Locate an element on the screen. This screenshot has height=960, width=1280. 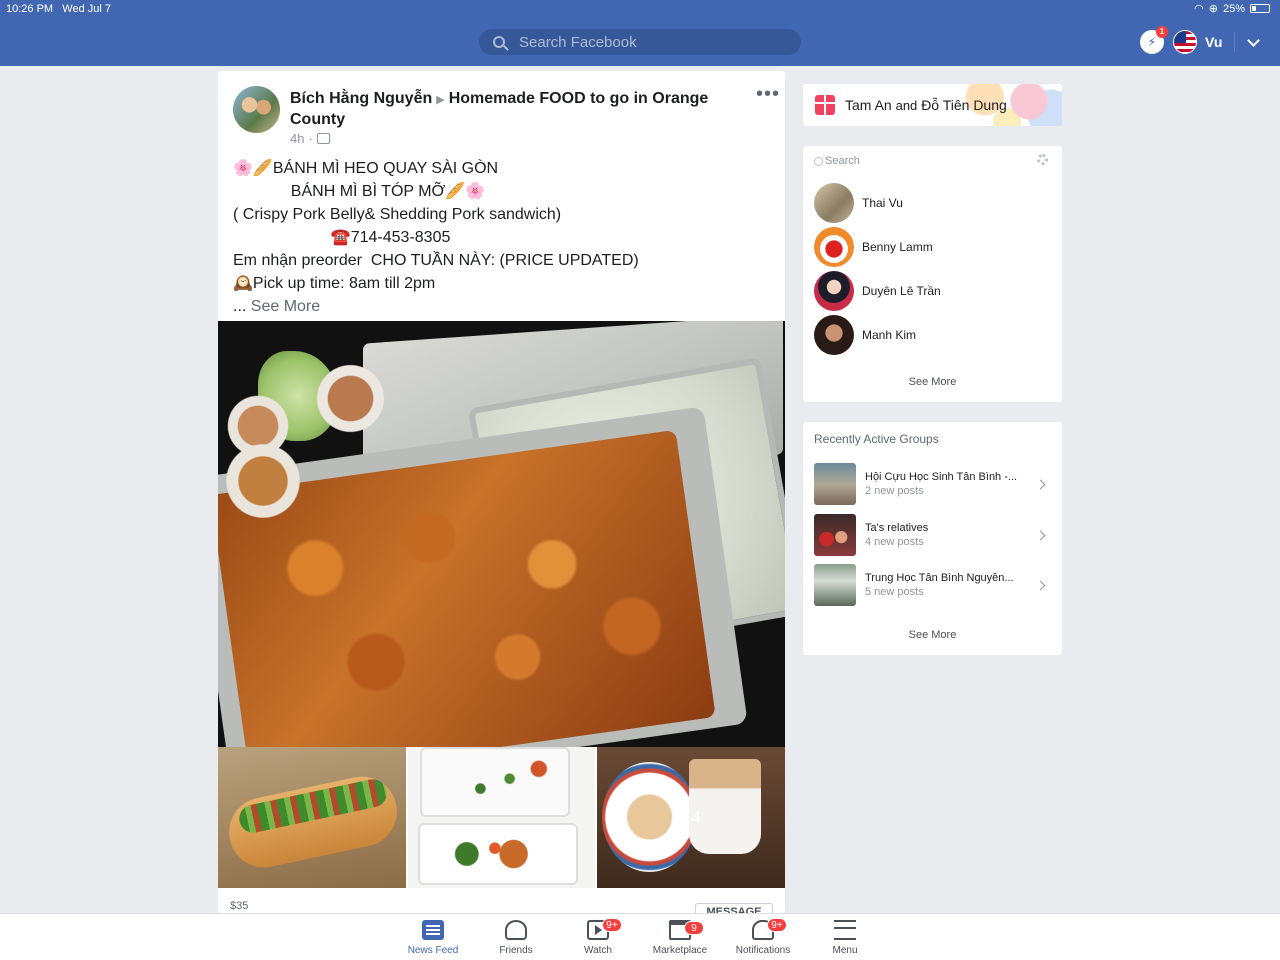
gear-icon is located at coordinates (1042, 159).